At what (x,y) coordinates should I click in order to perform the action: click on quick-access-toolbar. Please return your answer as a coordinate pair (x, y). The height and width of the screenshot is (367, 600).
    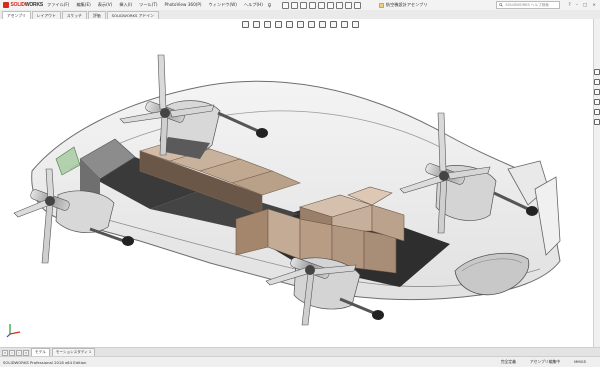
    Looking at the image, I should click on (321, 5).